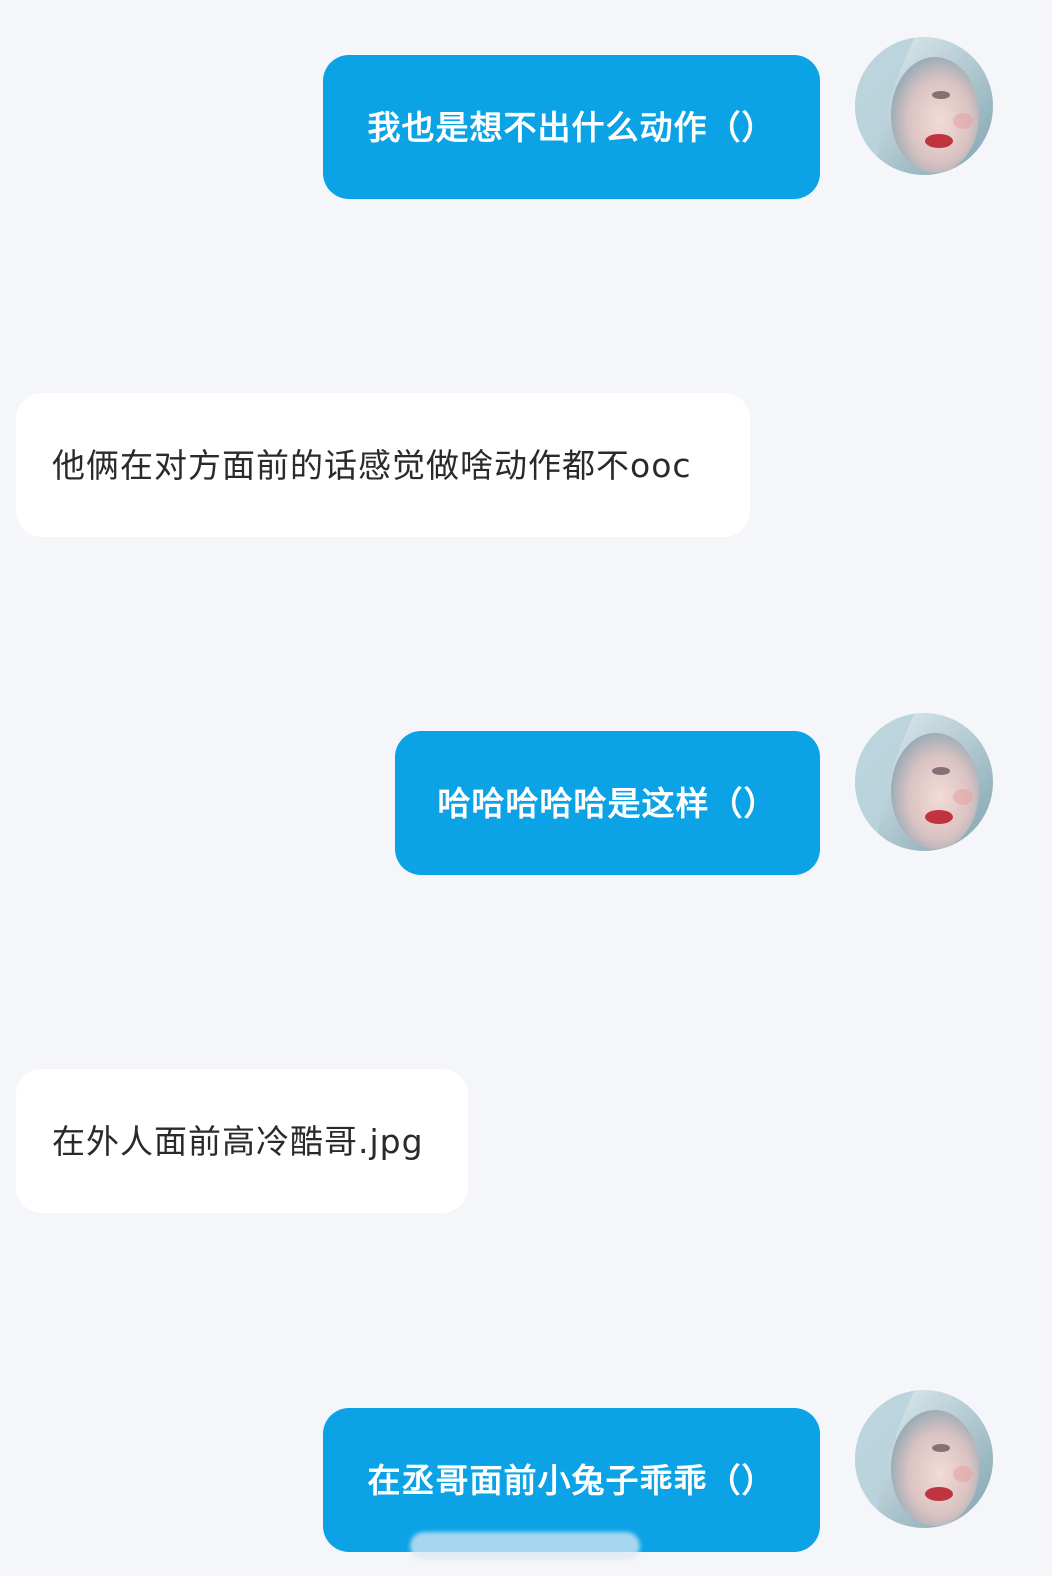 The image size is (1052, 1576). What do you see at coordinates (525, 1546) in the screenshot?
I see `blurred-watermark` at bounding box center [525, 1546].